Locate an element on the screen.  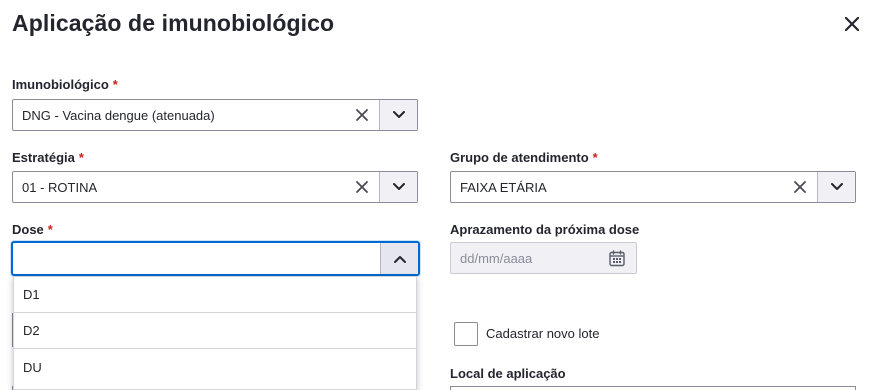
close-icon is located at coordinates (852, 24).